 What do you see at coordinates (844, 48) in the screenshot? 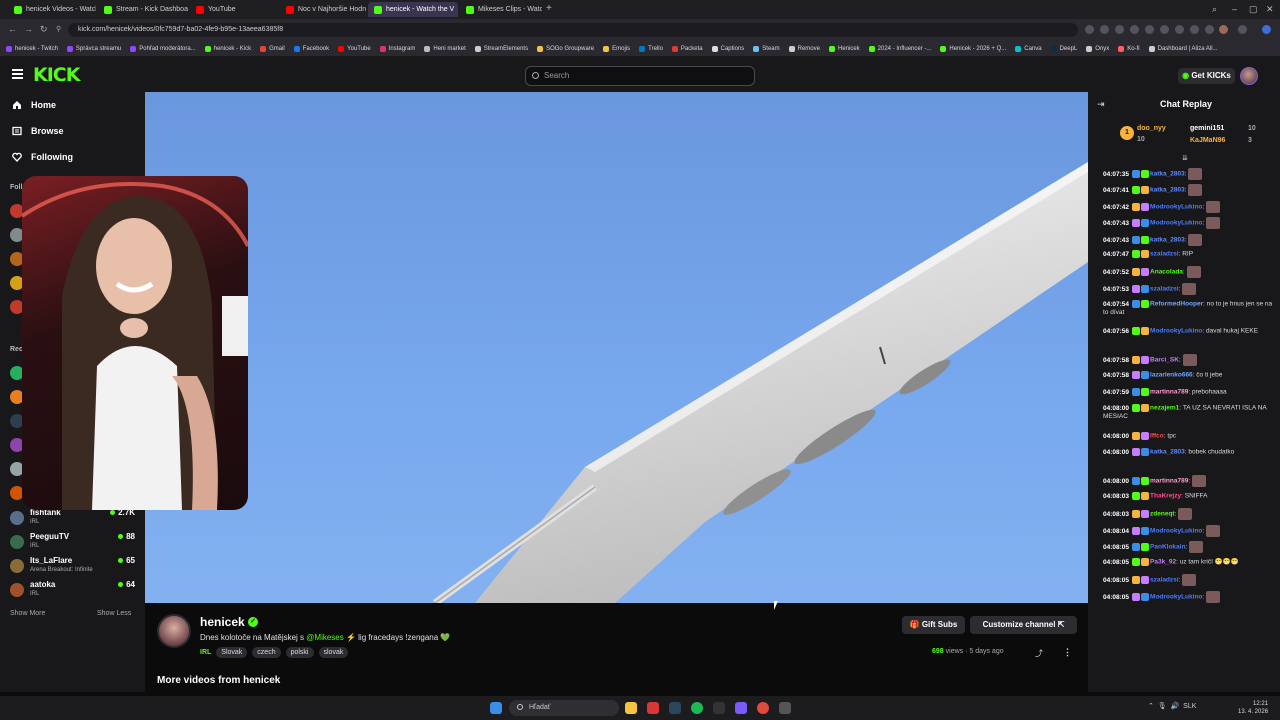
I see `bookmark-item: Henicek` at bounding box center [844, 48].